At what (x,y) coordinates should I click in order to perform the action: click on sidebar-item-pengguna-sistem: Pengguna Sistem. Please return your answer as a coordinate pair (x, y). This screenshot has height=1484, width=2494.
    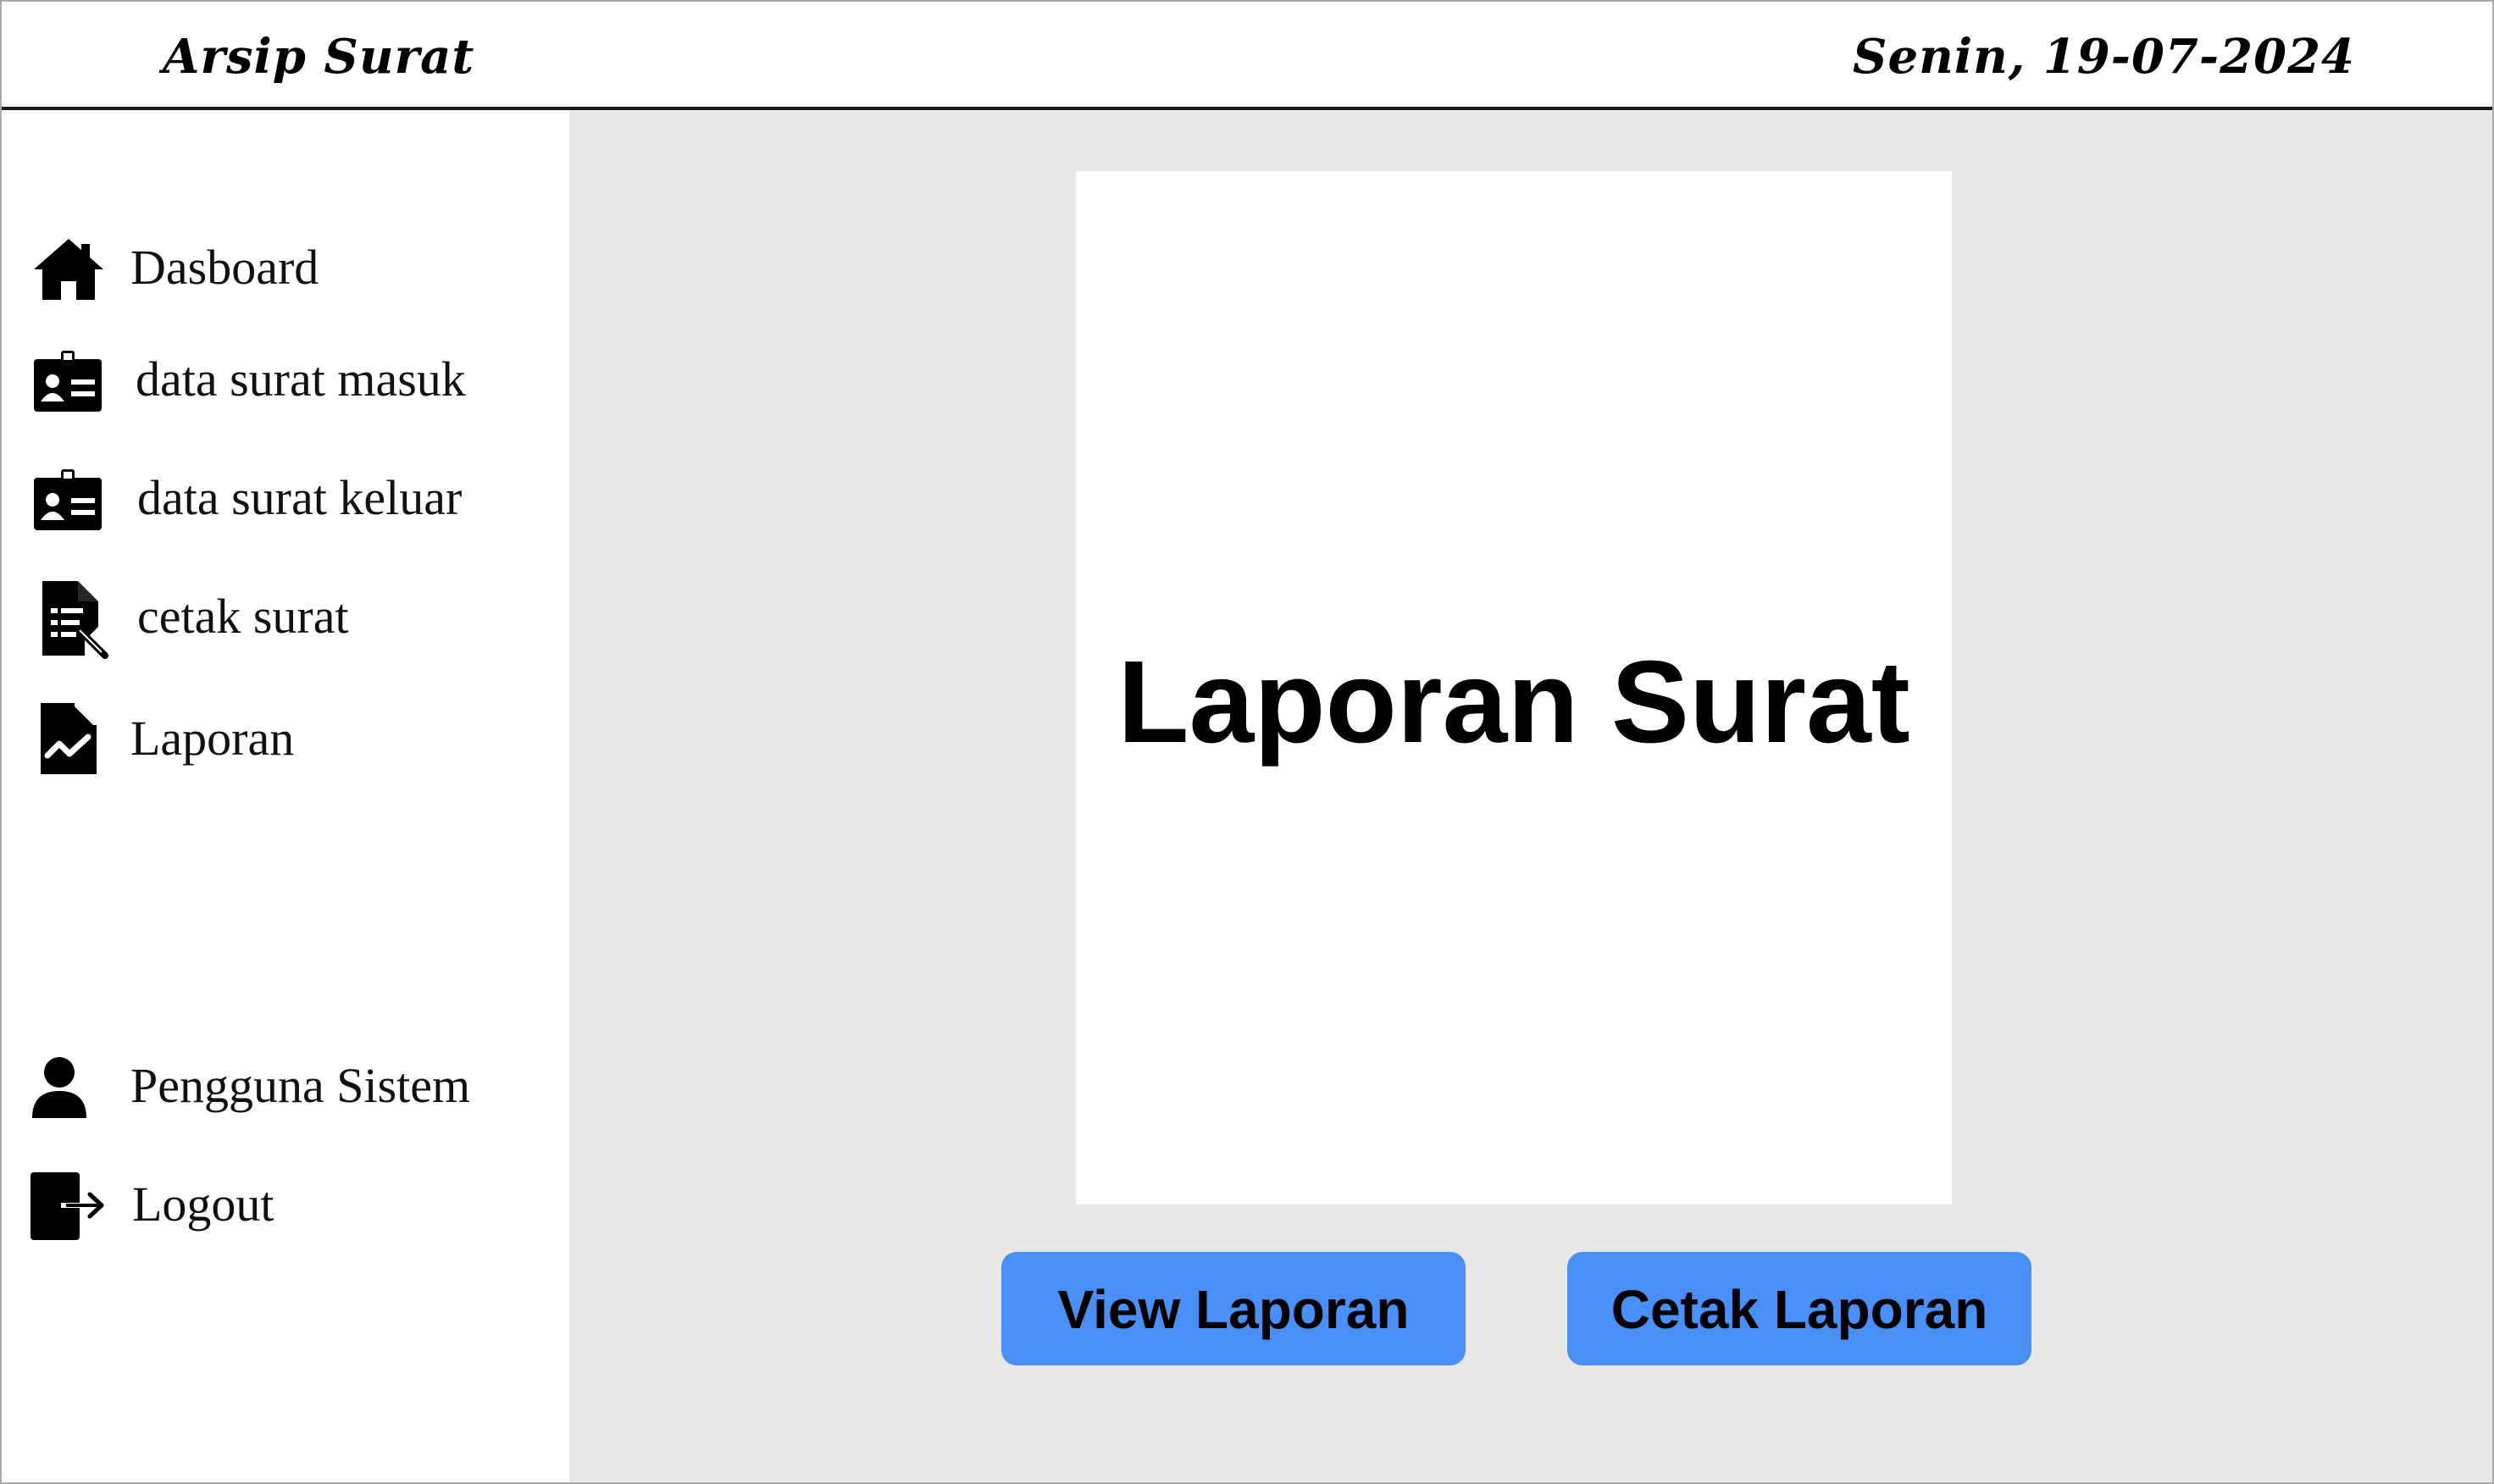
    Looking at the image, I should click on (285, 1087).